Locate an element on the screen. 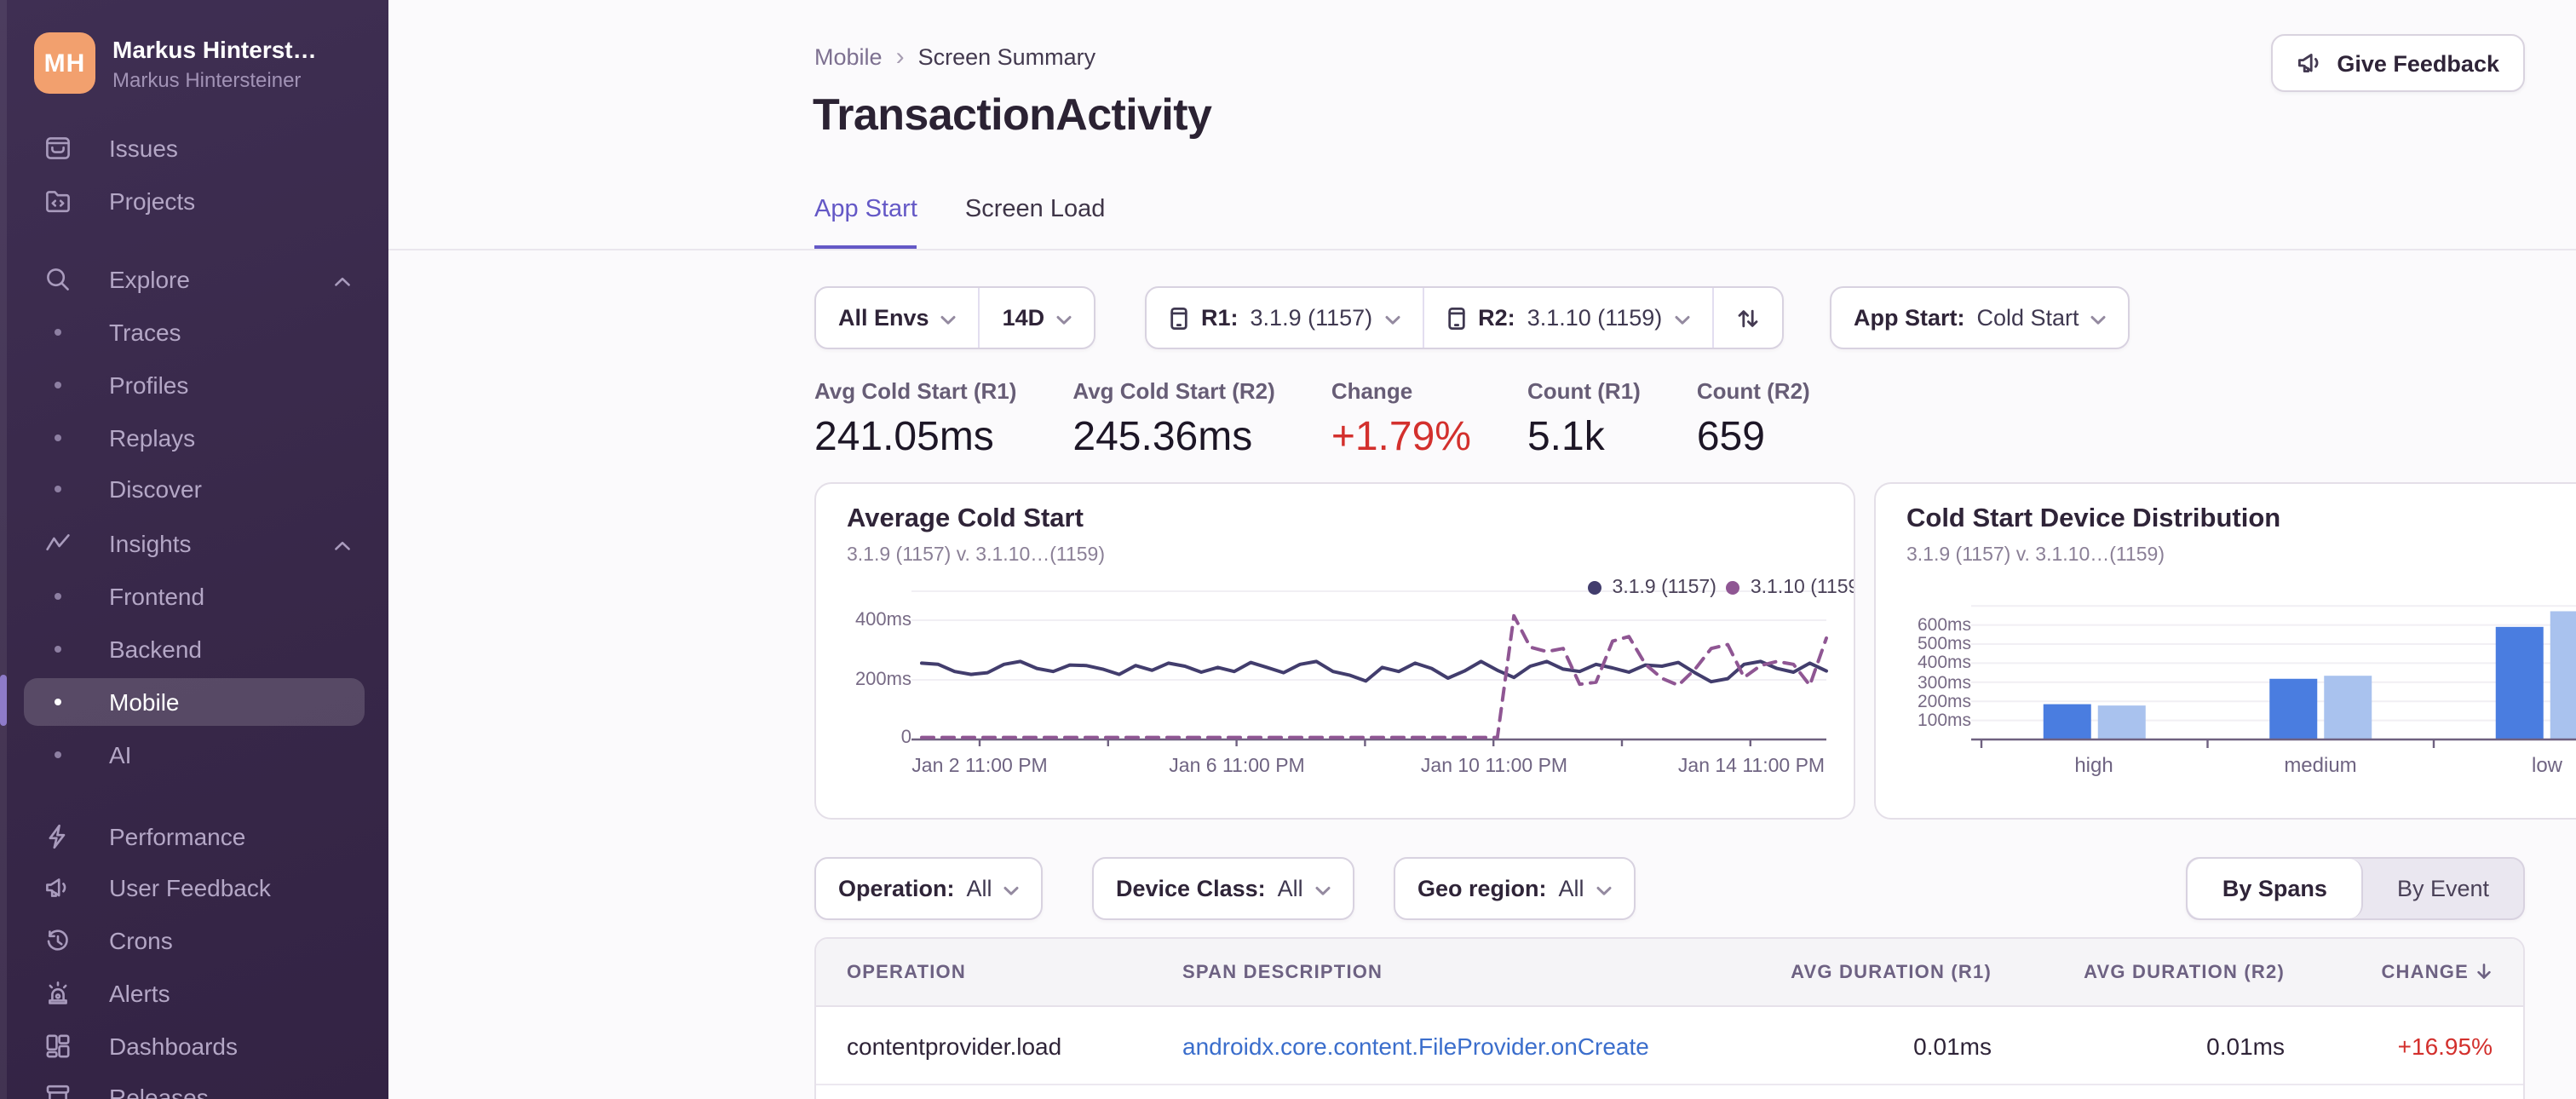  sidebar-scrollbar-thumb is located at coordinates (3, 700).